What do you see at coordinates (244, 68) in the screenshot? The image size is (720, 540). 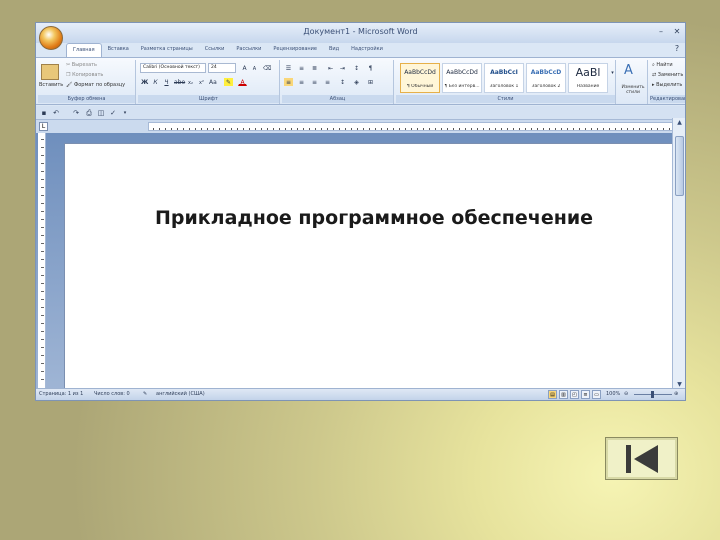 I see `grow-font-icon: A` at bounding box center [244, 68].